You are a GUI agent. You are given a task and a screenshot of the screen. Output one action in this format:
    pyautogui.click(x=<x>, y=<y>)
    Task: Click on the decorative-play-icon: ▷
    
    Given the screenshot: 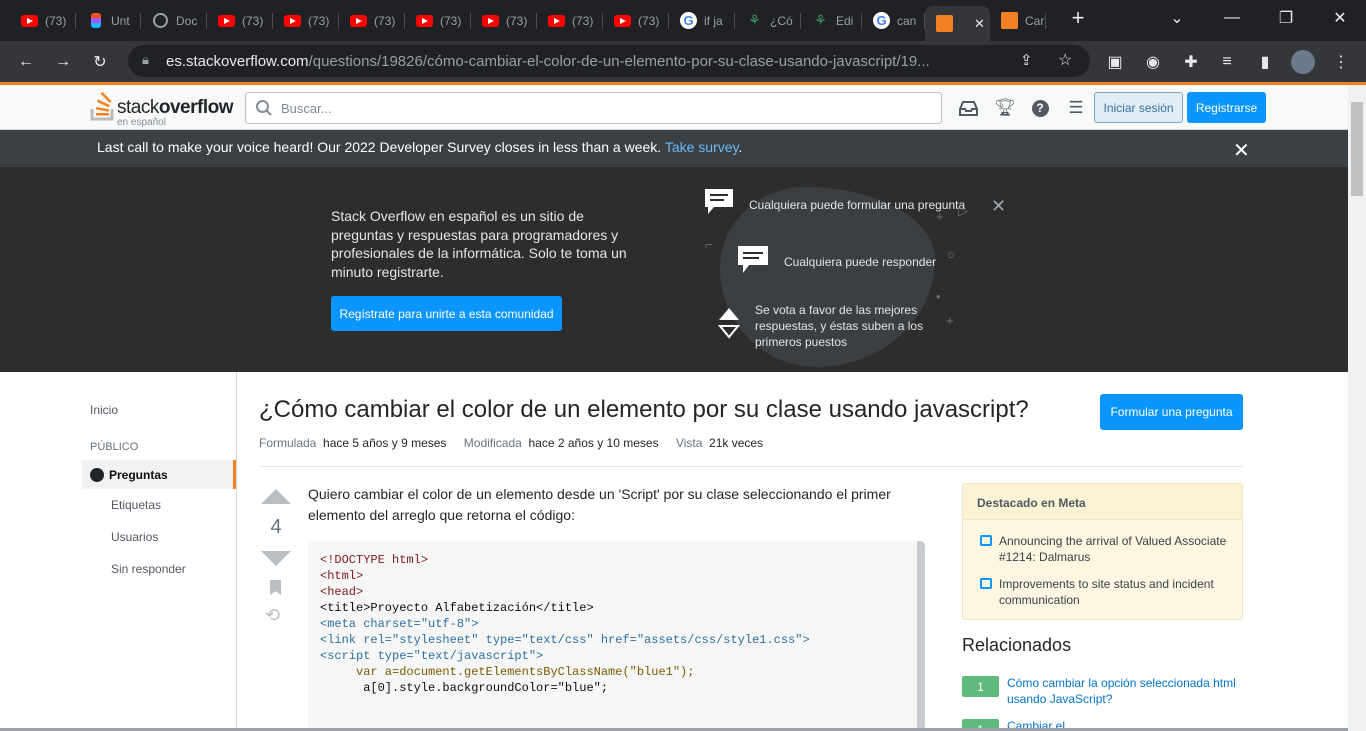 What is the action you would take?
    pyautogui.click(x=963, y=210)
    